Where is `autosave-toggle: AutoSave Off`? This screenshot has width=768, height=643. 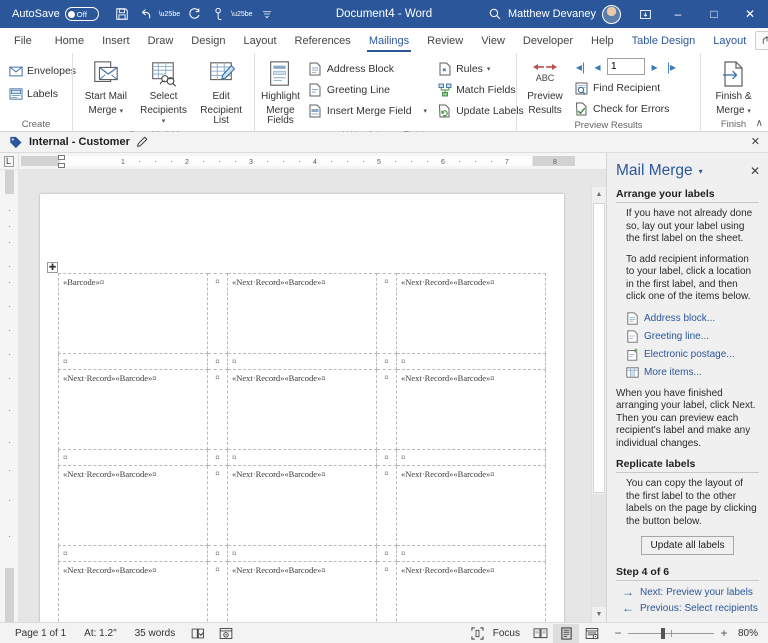 autosave-toggle: AutoSave Off is located at coordinates (55, 14).